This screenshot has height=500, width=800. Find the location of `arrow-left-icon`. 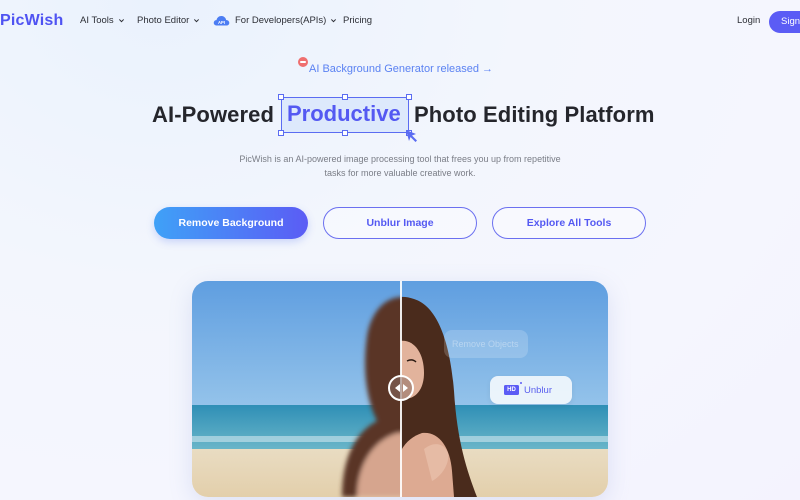

arrow-left-icon is located at coordinates (397, 388).